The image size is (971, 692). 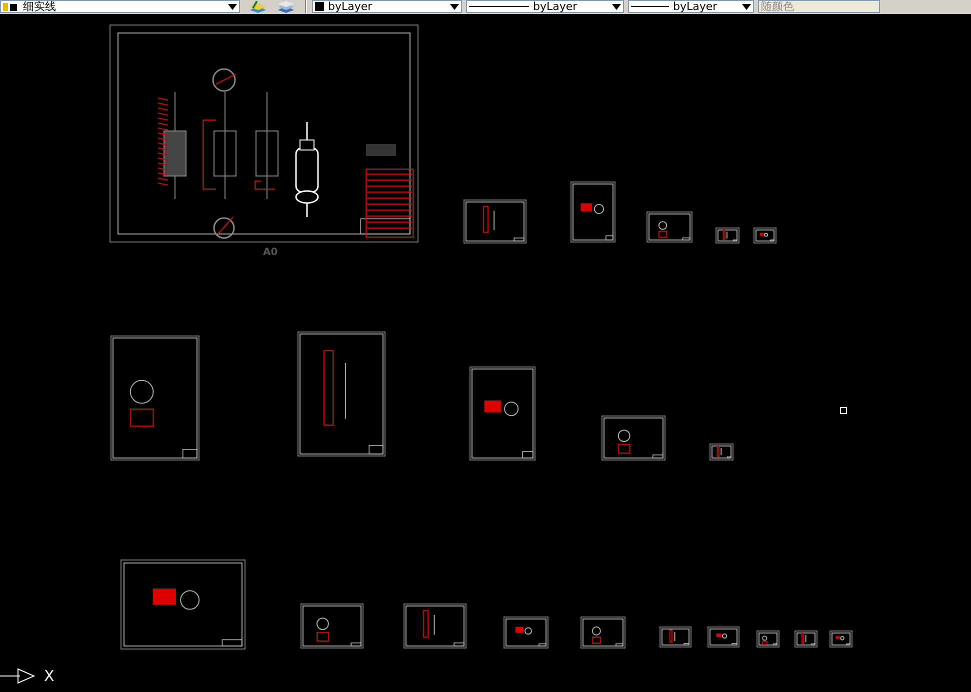 I want to click on linetype-dropdown: byLayer, so click(x=545, y=6).